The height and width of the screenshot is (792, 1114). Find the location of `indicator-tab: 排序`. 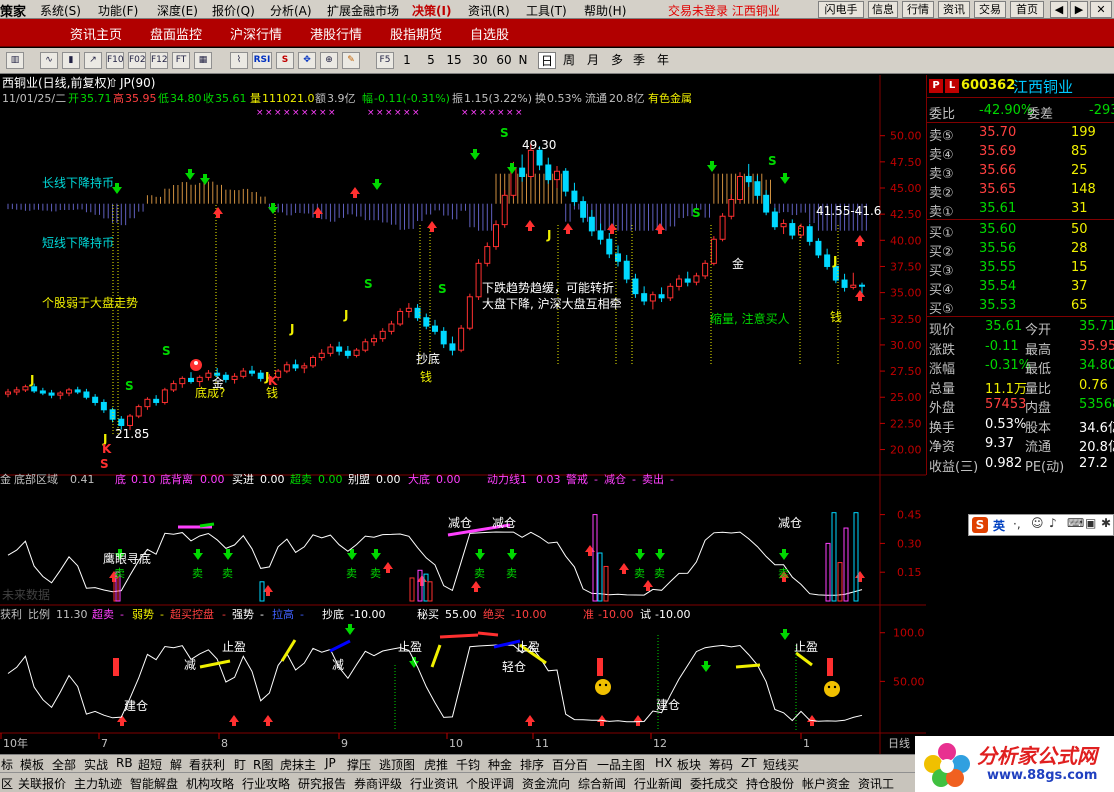

indicator-tab: 排序 is located at coordinates (532, 764).